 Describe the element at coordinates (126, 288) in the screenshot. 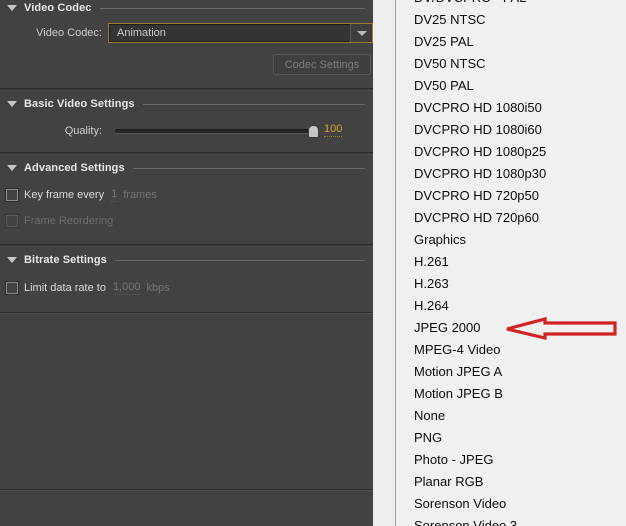

I see `limit-data-rate-value-field: 1,000` at that location.